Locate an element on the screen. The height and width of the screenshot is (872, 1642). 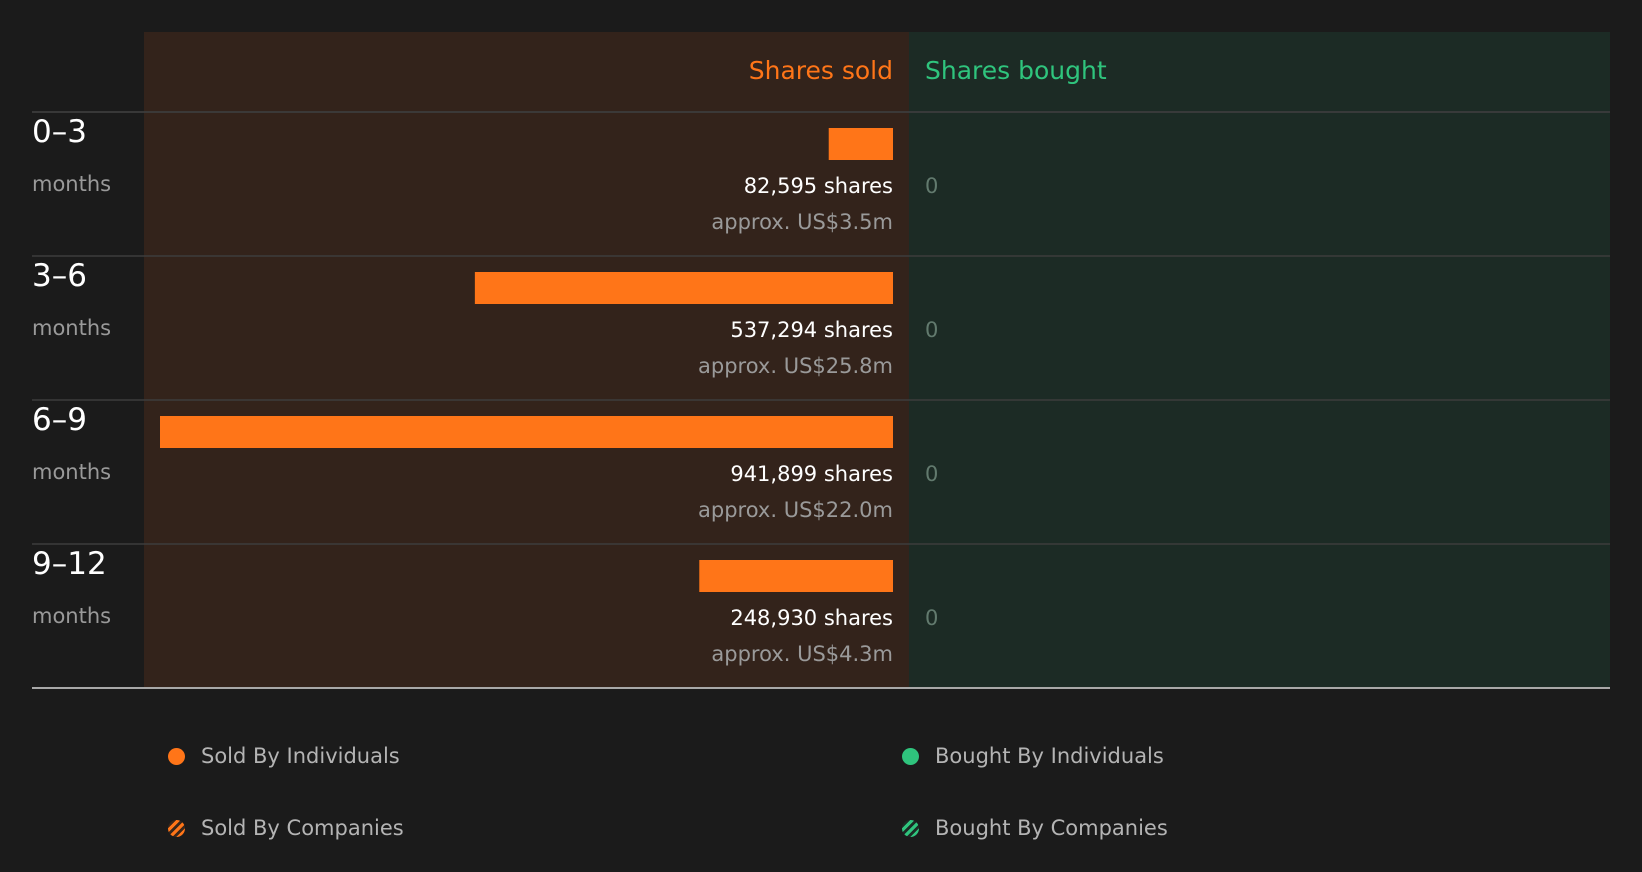
sold-shares-label: 248,930 shares is located at coordinates (811, 618).